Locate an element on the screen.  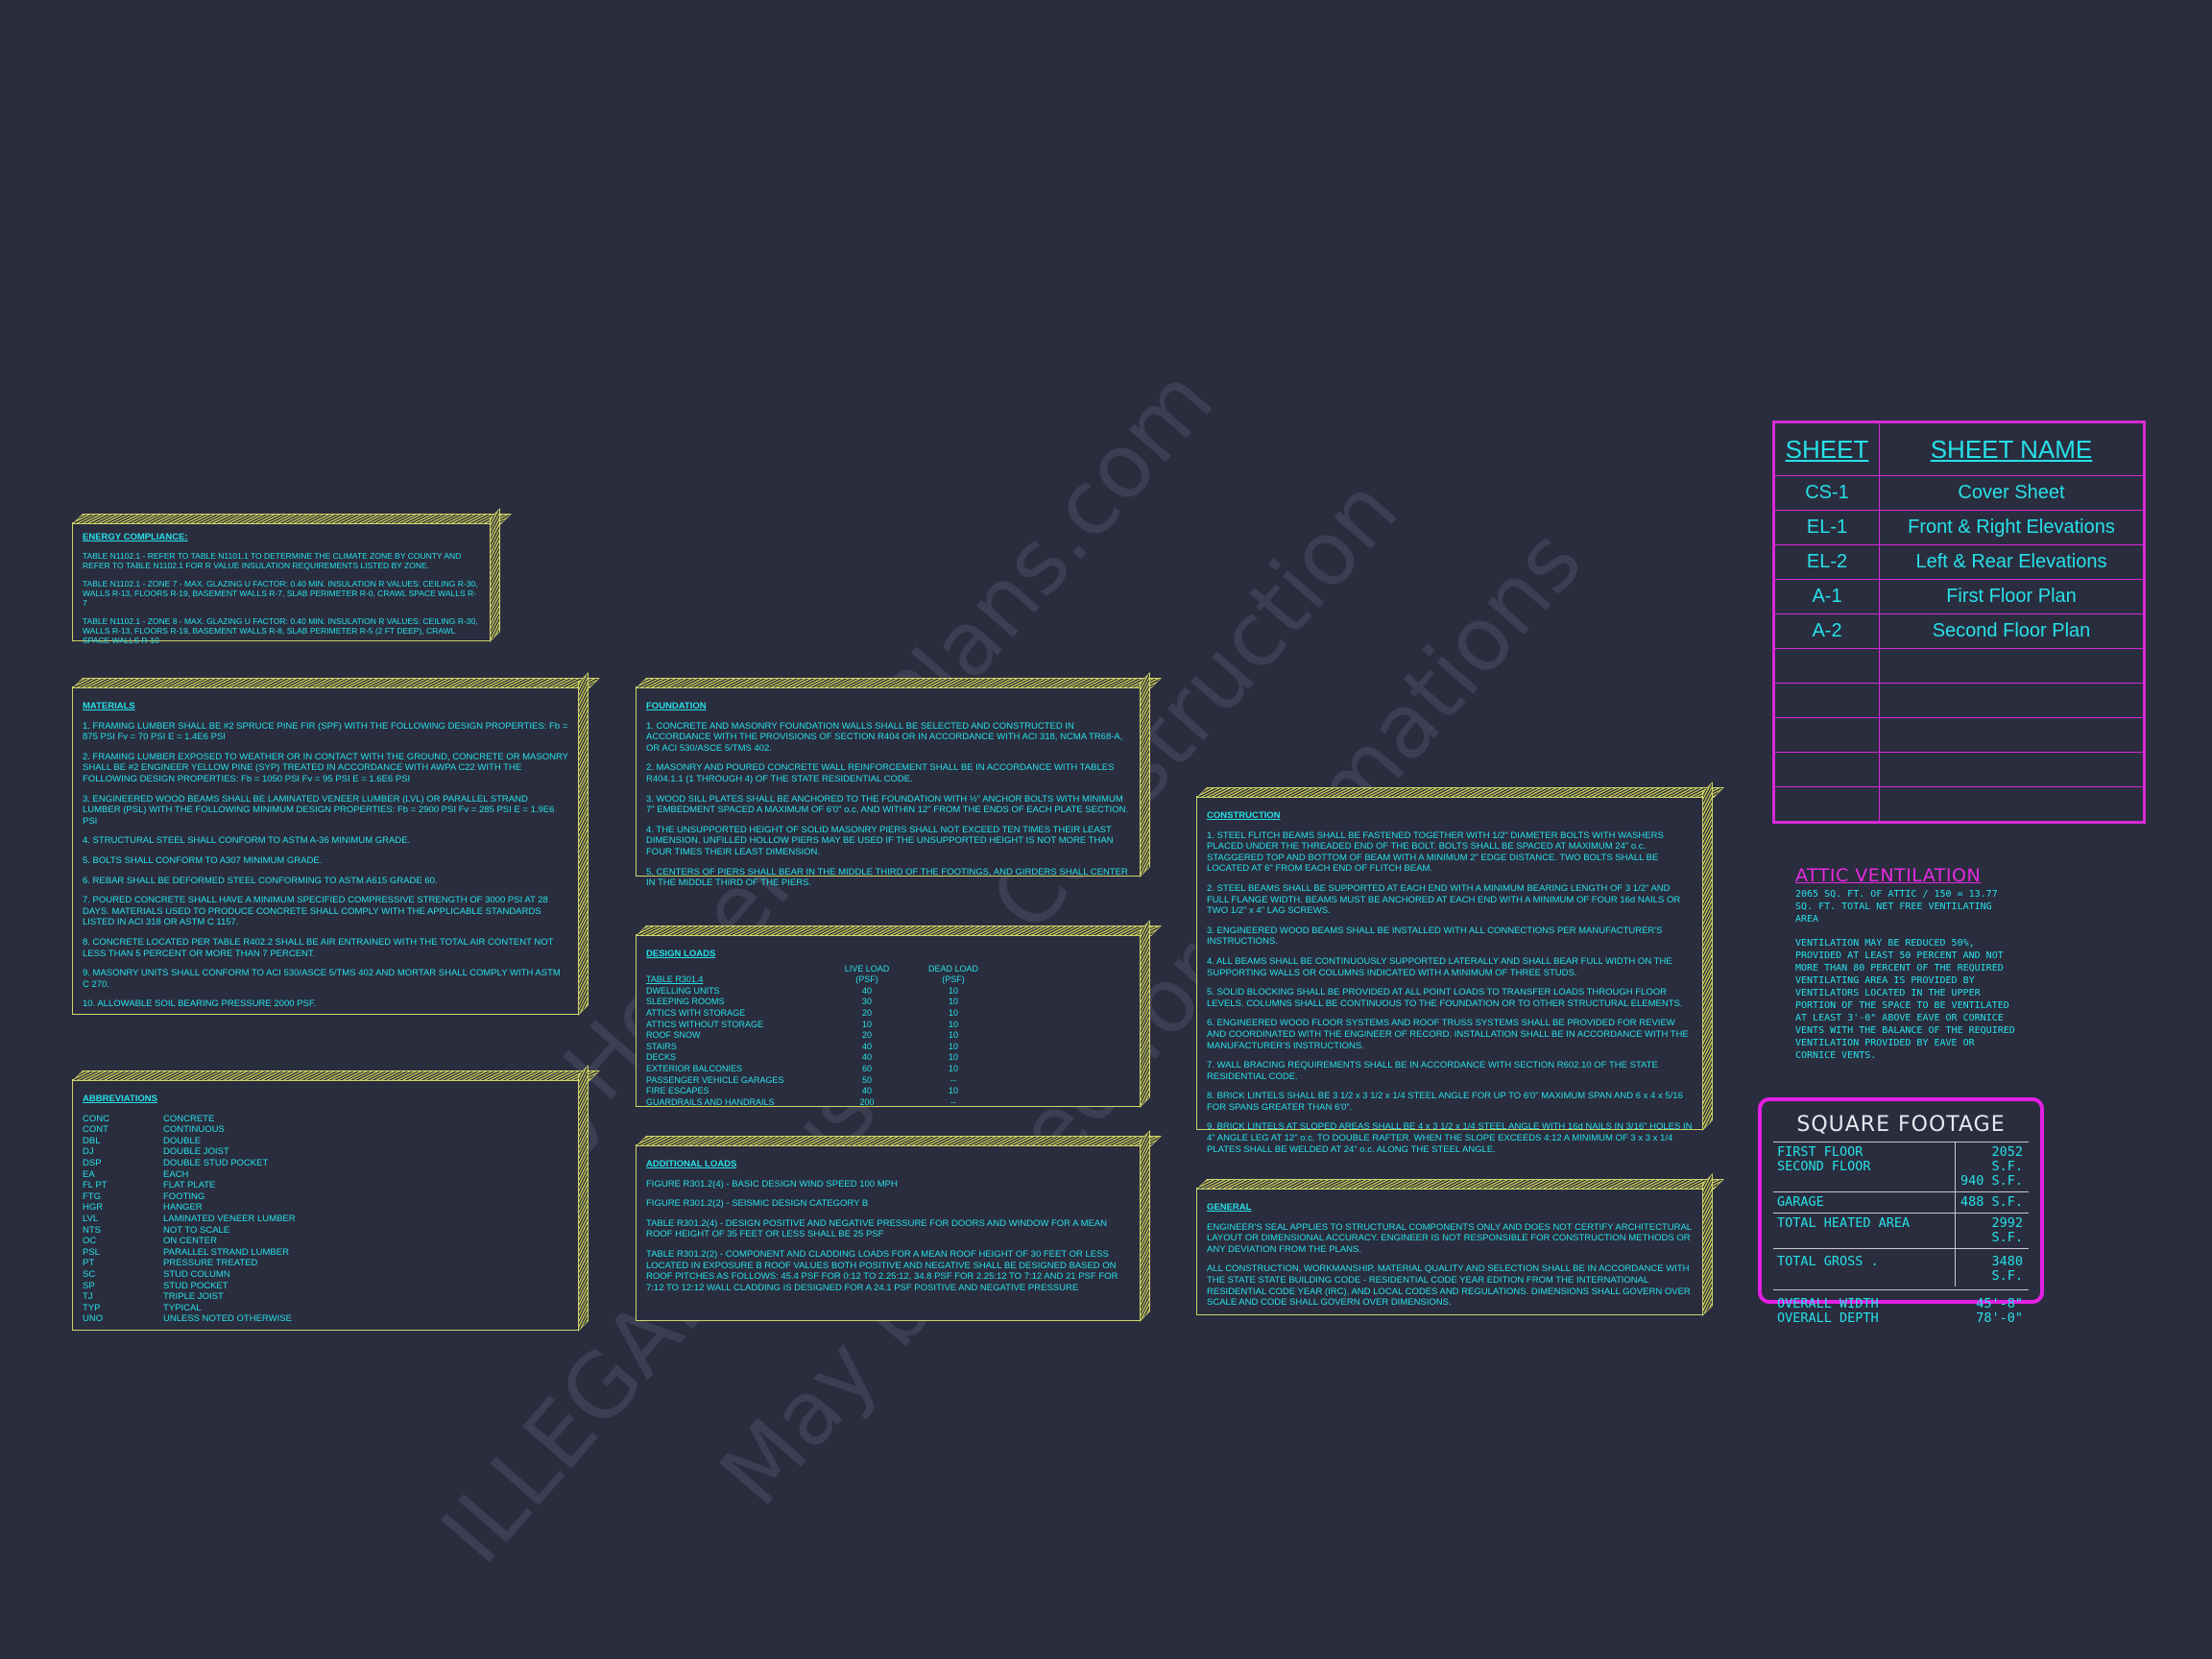
abbreviation-row: SC STUD COLUMN is located at coordinates (326, 1275).